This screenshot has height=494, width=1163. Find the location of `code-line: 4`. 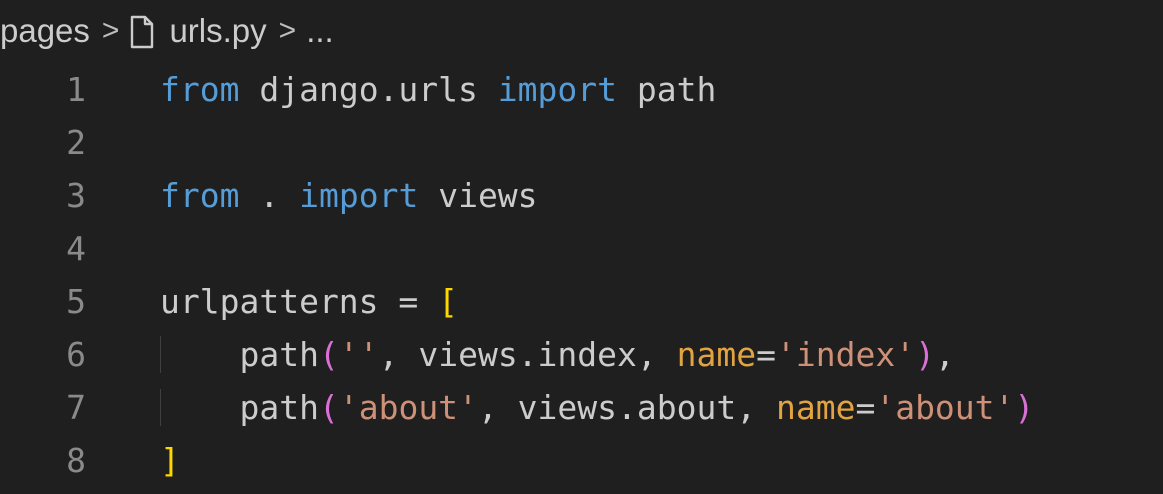

code-line: 4 is located at coordinates (581, 248).